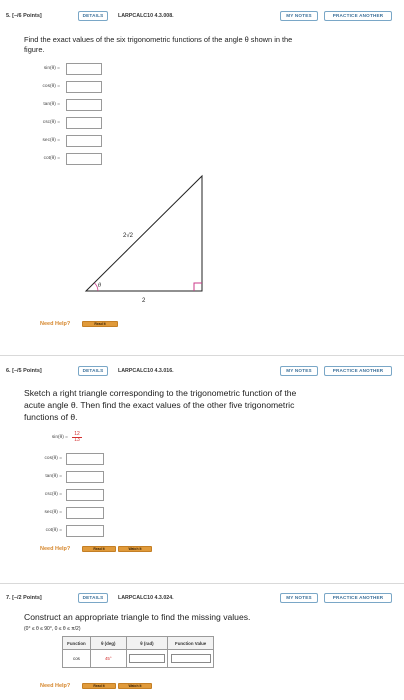 The image size is (404, 700). I want to click on header-rad: θ (rad), so click(147, 643).